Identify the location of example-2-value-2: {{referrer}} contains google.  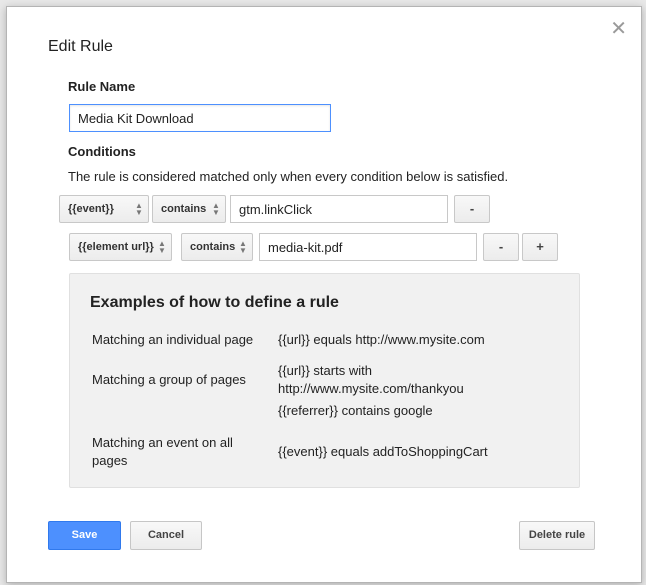
(355, 410).